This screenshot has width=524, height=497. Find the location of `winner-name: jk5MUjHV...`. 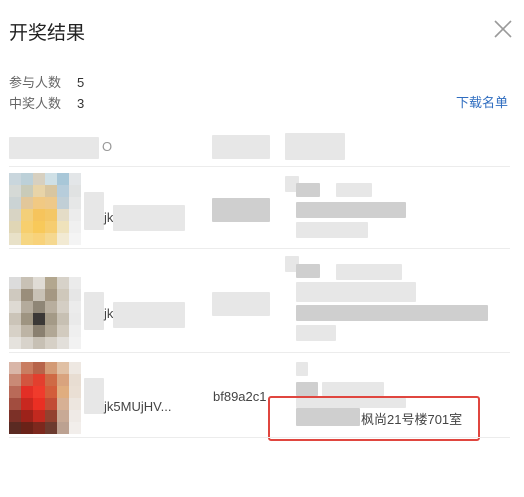

winner-name: jk5MUjHV... is located at coordinates (138, 406).